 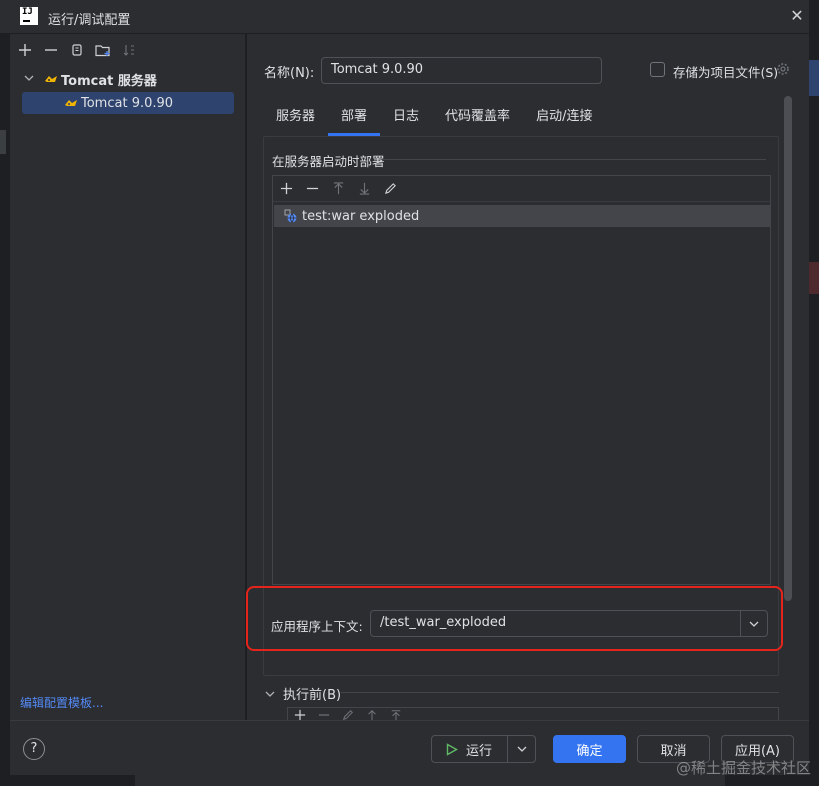 I want to click on move-top-icon, so click(x=396, y=714).